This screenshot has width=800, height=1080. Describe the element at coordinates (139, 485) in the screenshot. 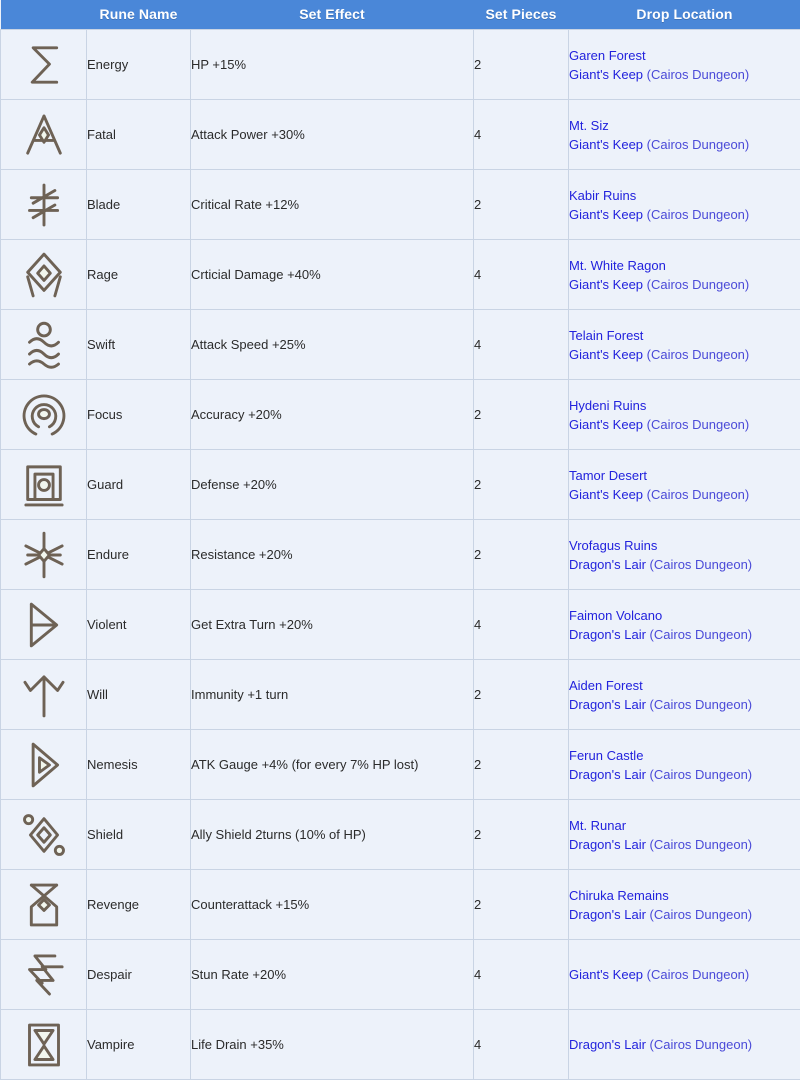

I see `cell-rune-name: Guard` at that location.